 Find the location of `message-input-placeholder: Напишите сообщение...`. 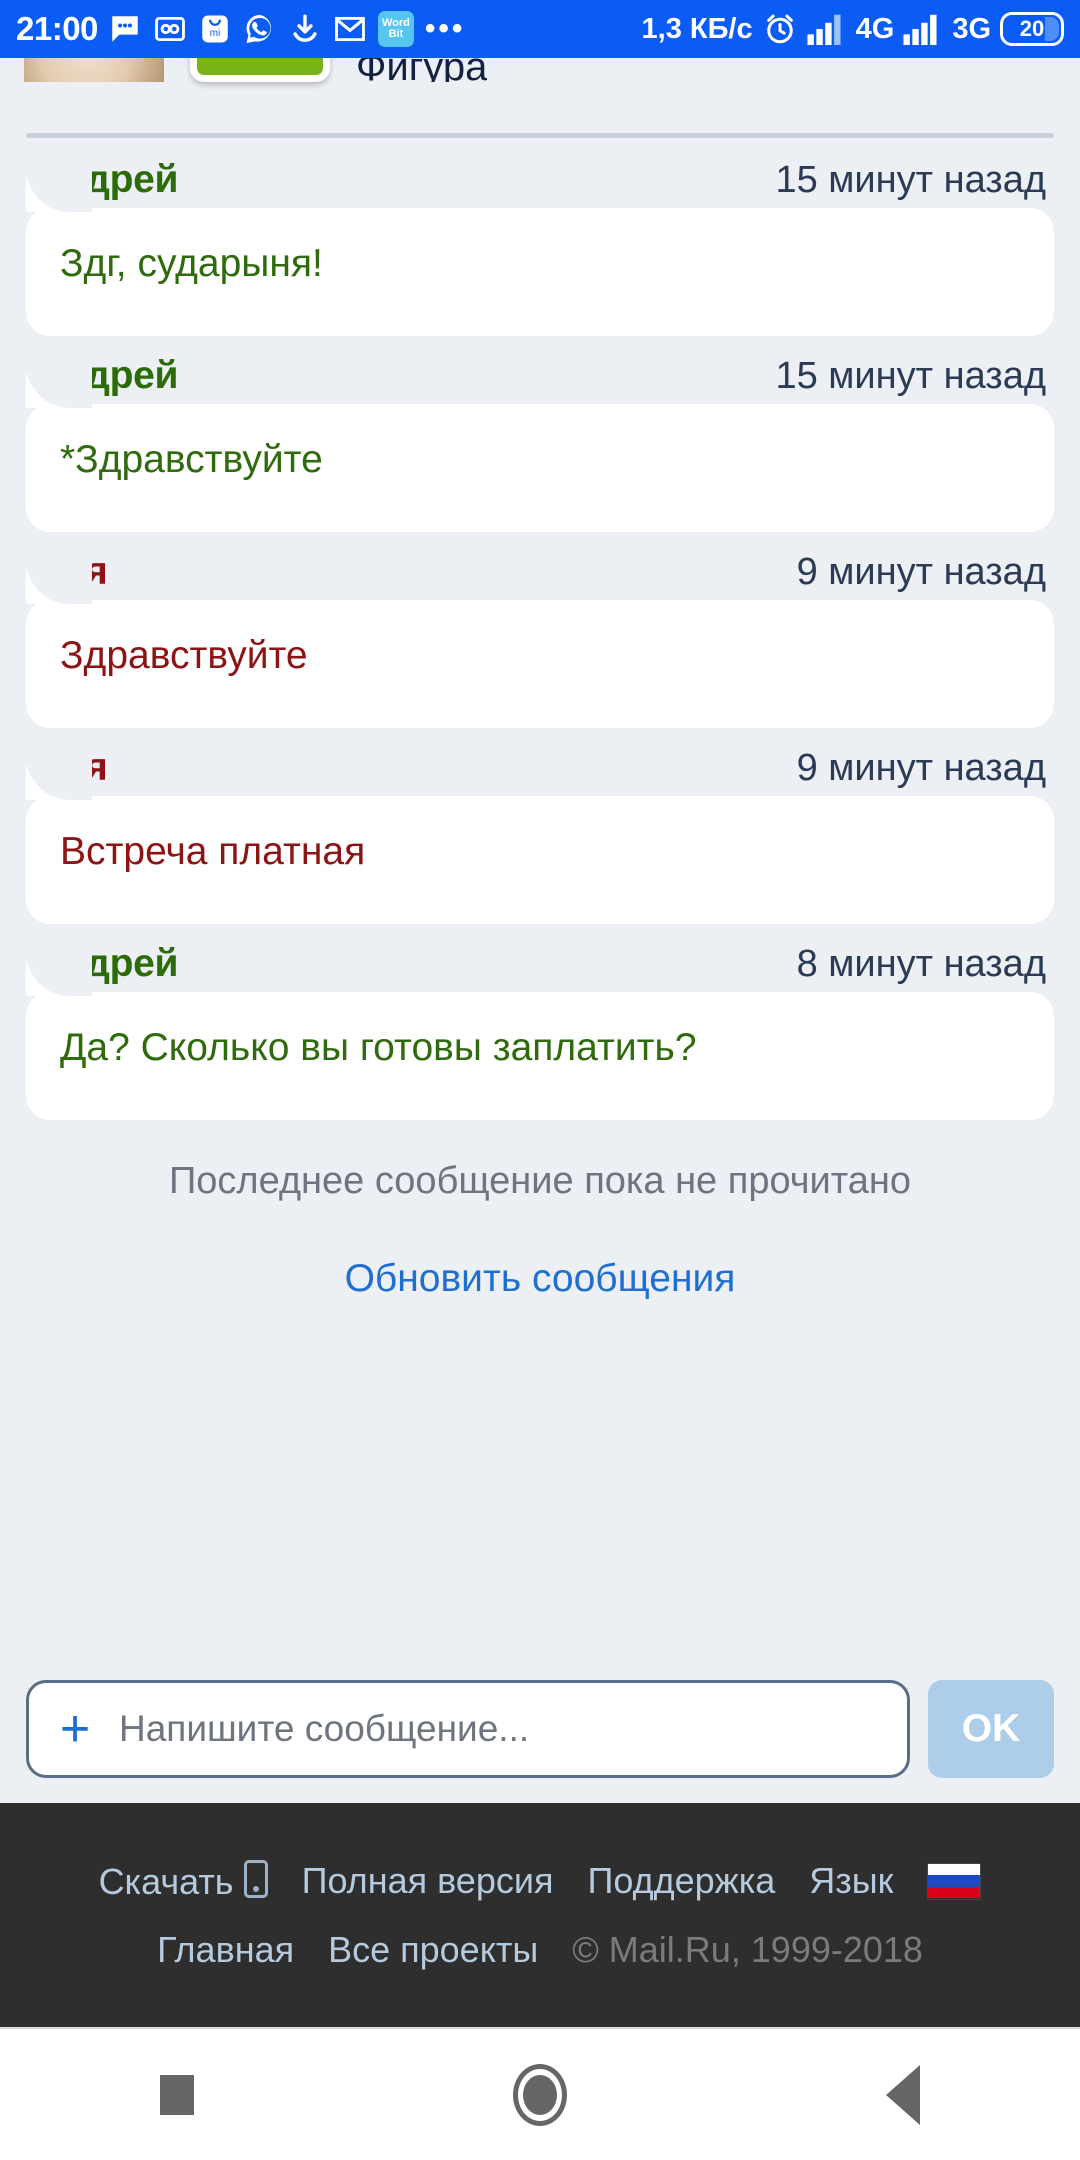

message-input-placeholder: Напишите сообщение... is located at coordinates (324, 1728).